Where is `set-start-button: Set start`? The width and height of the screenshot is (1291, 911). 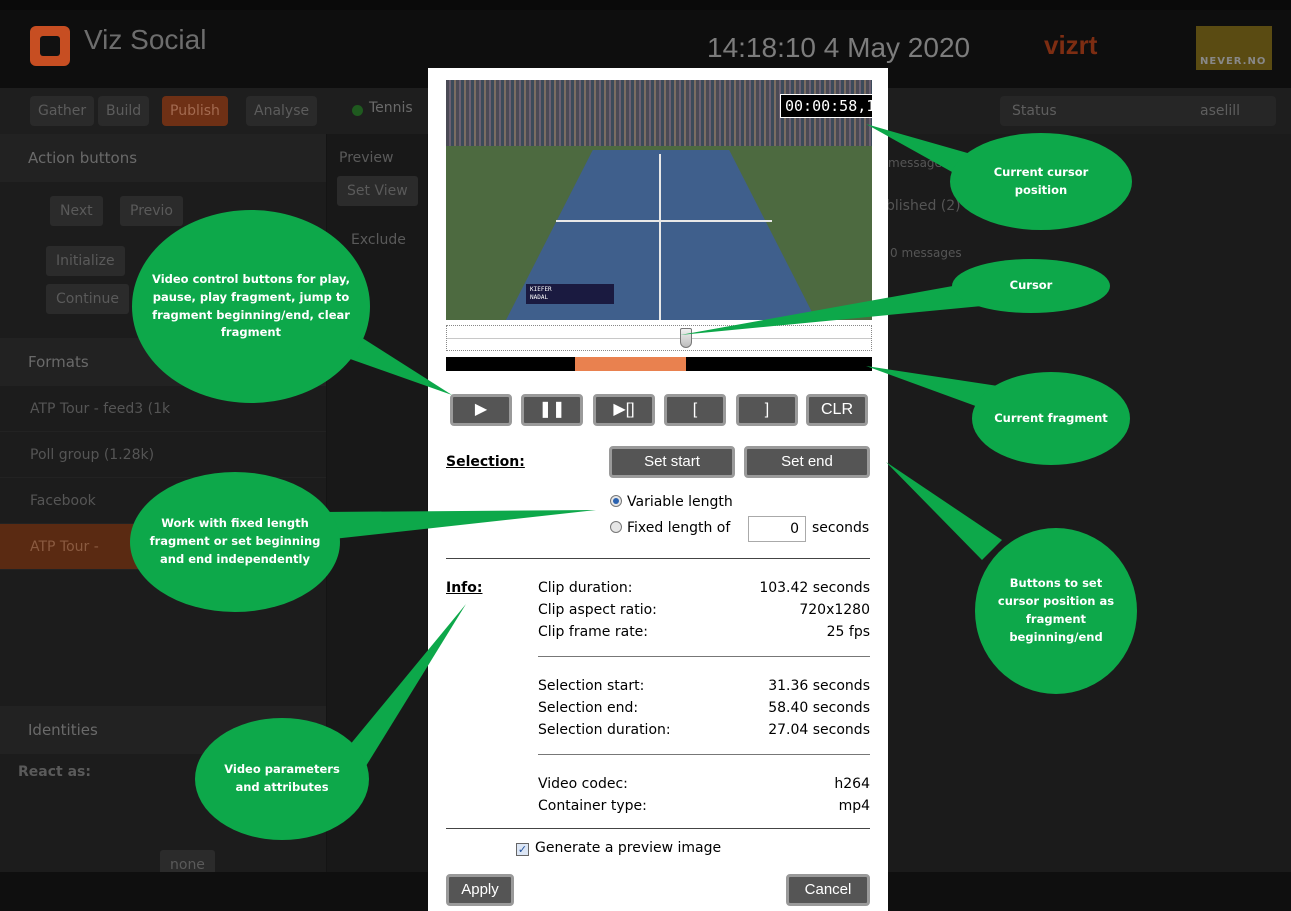
set-start-button: Set start is located at coordinates (672, 462).